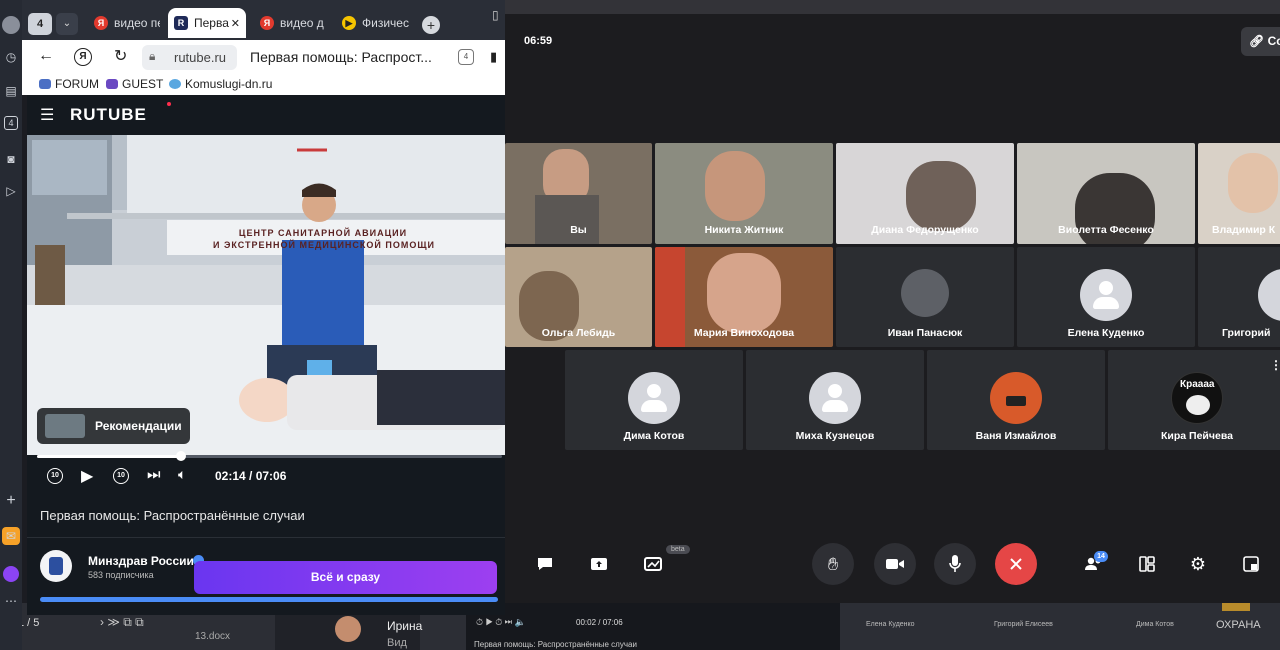 The height and width of the screenshot is (650, 1280). What do you see at coordinates (40, 24) in the screenshot?
I see `tab-counter: 4` at bounding box center [40, 24].